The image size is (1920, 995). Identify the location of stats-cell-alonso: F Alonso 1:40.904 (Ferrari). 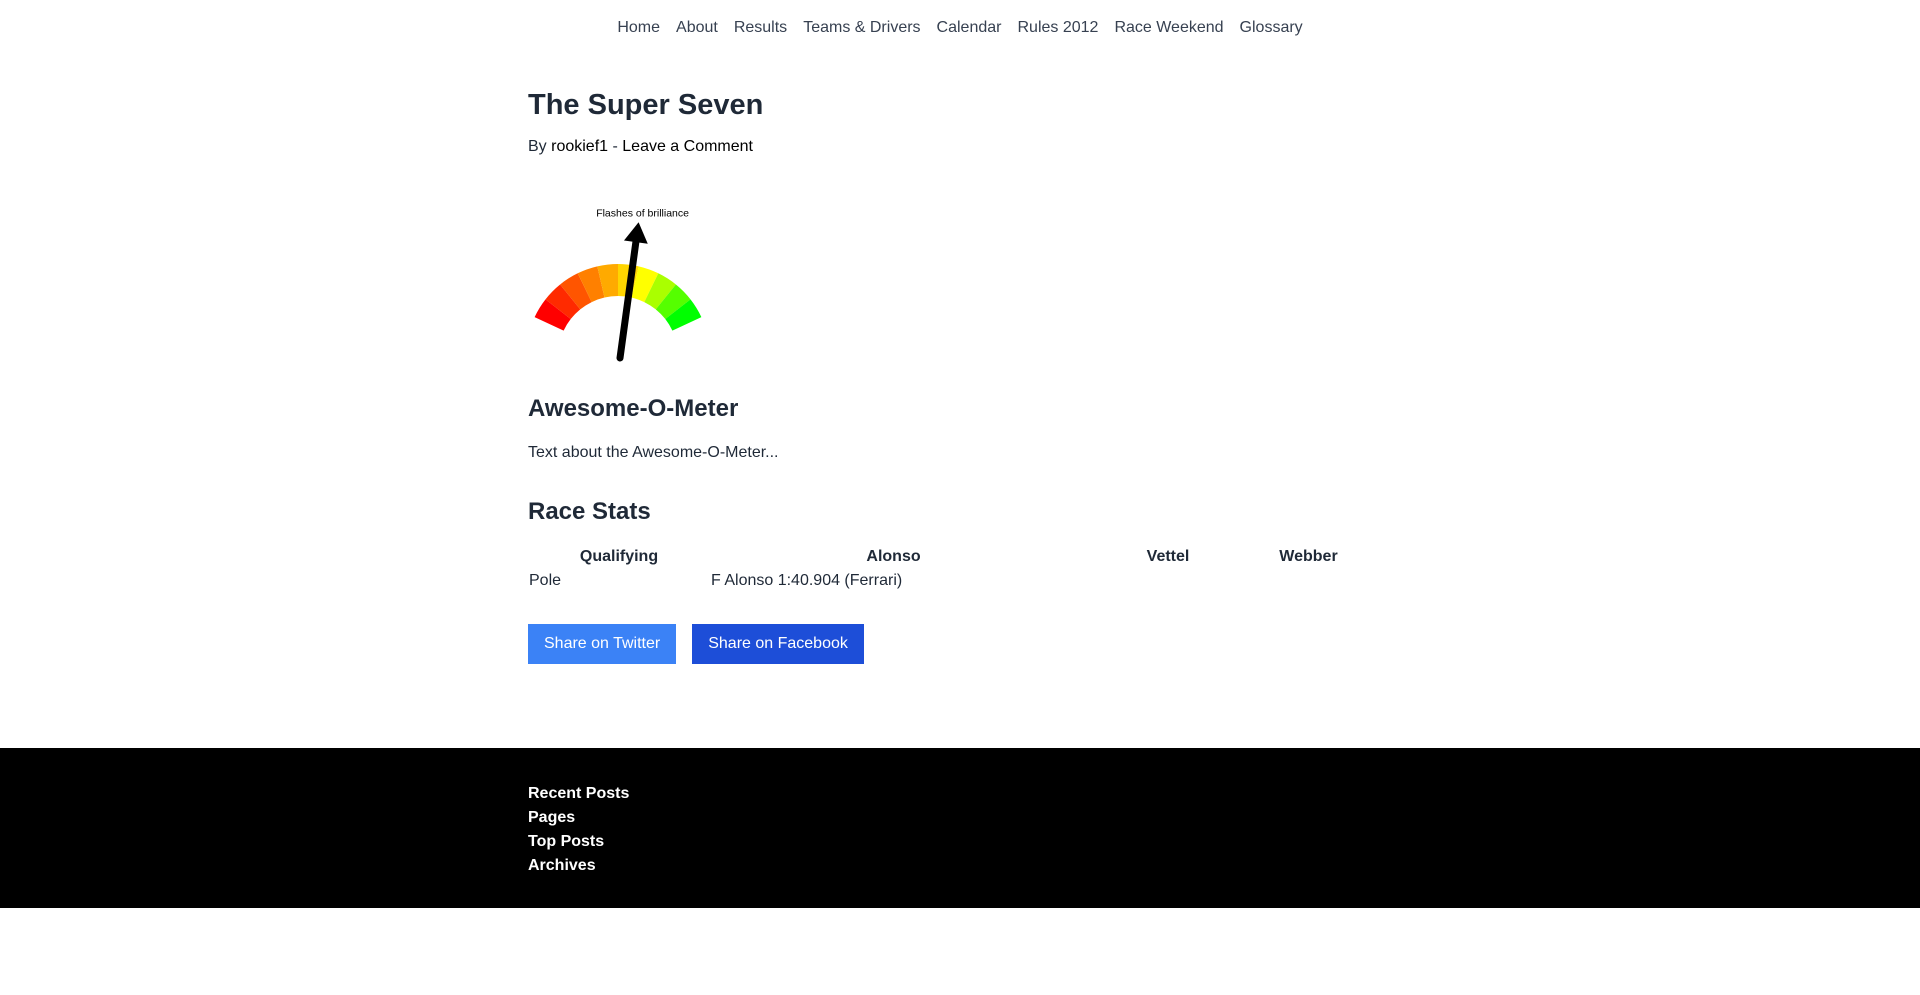
(807, 581).